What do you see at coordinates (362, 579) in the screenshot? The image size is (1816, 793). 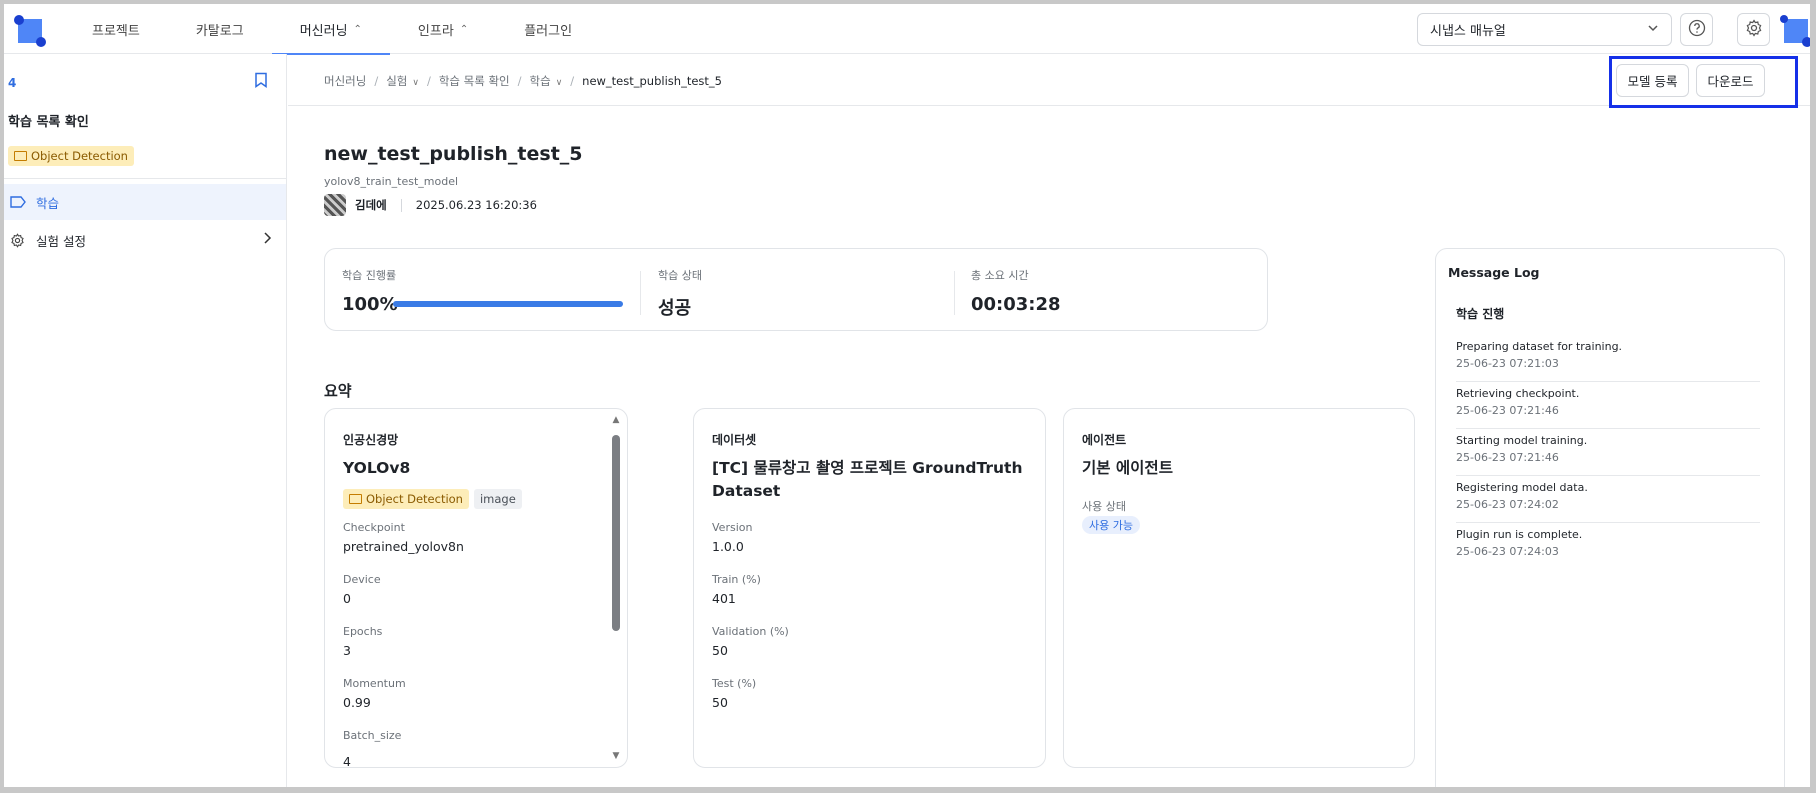 I see `field-label: Device` at bounding box center [362, 579].